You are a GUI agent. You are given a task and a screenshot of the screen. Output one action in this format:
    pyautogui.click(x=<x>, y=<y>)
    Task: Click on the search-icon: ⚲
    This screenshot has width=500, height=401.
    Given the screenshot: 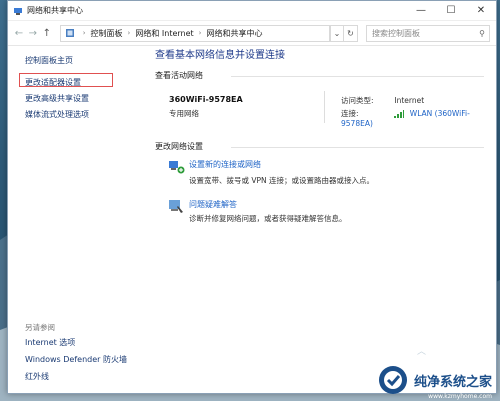 What is the action you would take?
    pyautogui.click(x=482, y=33)
    